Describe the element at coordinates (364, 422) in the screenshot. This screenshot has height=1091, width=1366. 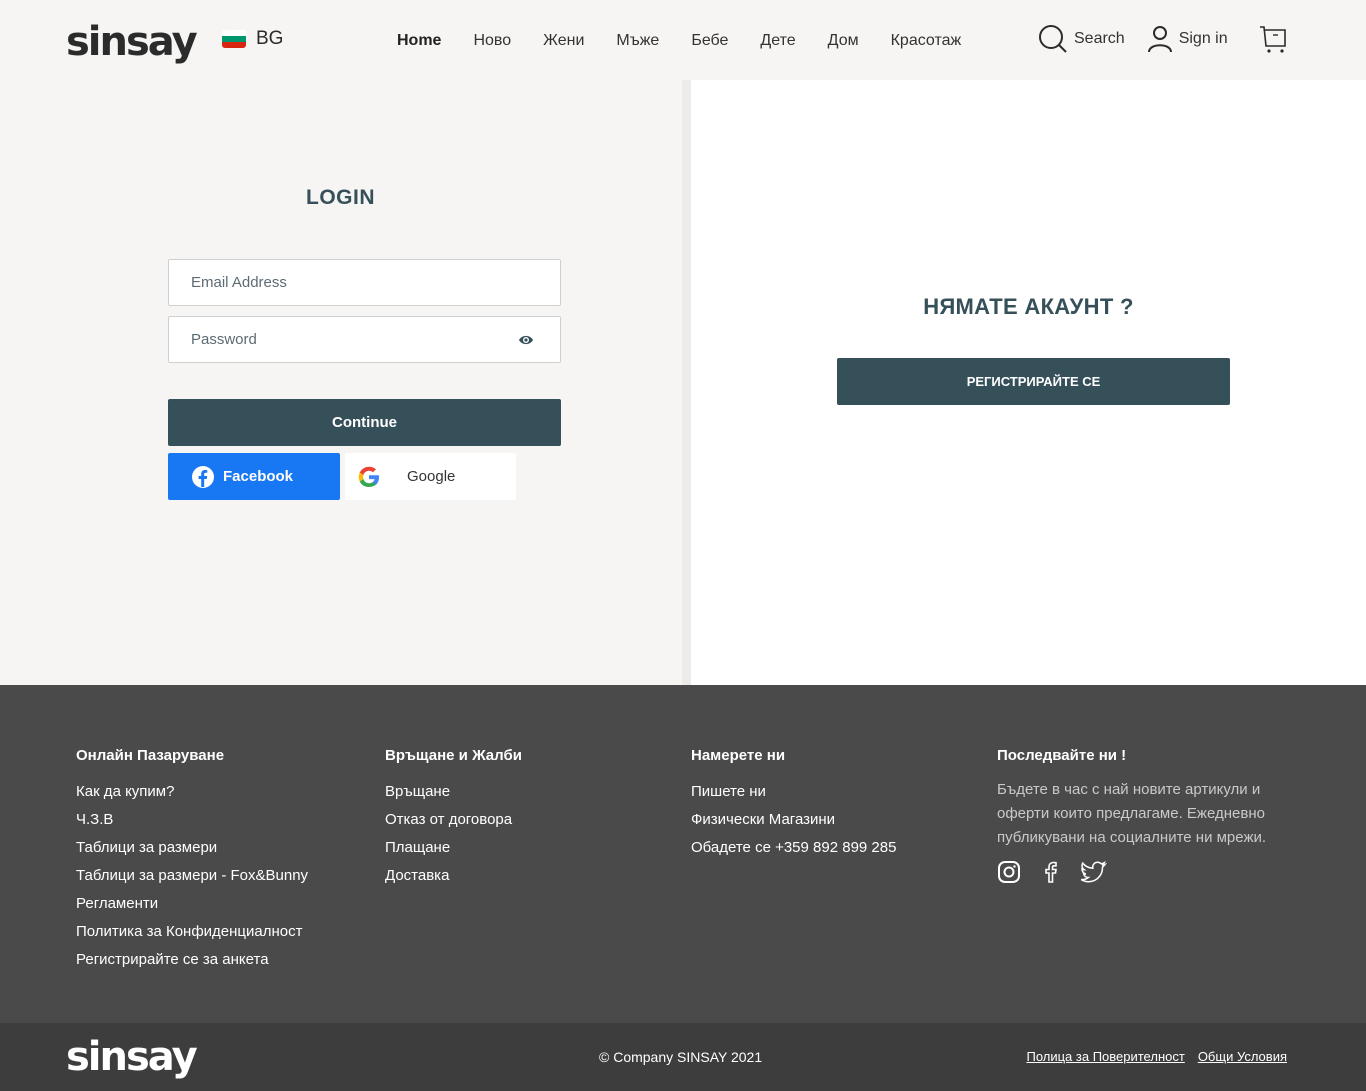
I see `continue-button: Continue` at that location.